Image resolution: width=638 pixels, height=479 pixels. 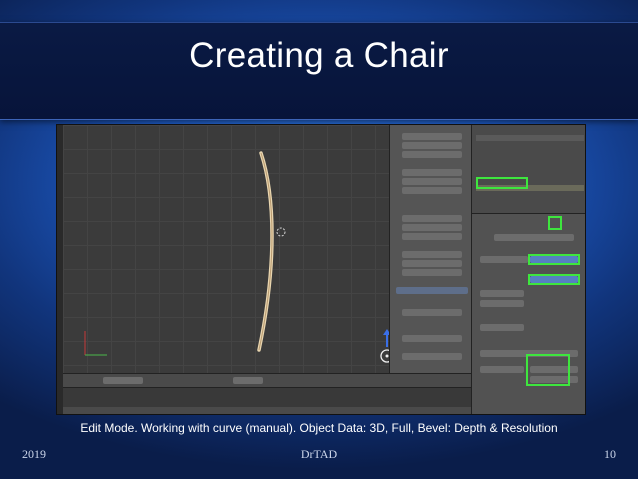 I want to click on scale-z-field, so click(x=432, y=236).